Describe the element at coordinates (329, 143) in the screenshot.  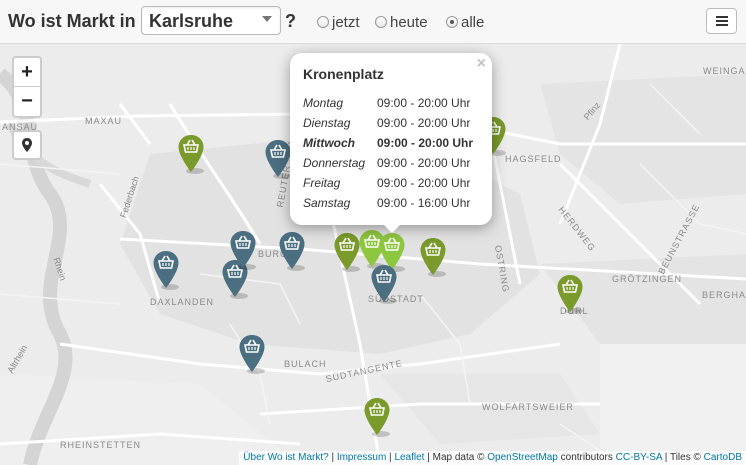
I see `day-cell: Mittwoch` at that location.